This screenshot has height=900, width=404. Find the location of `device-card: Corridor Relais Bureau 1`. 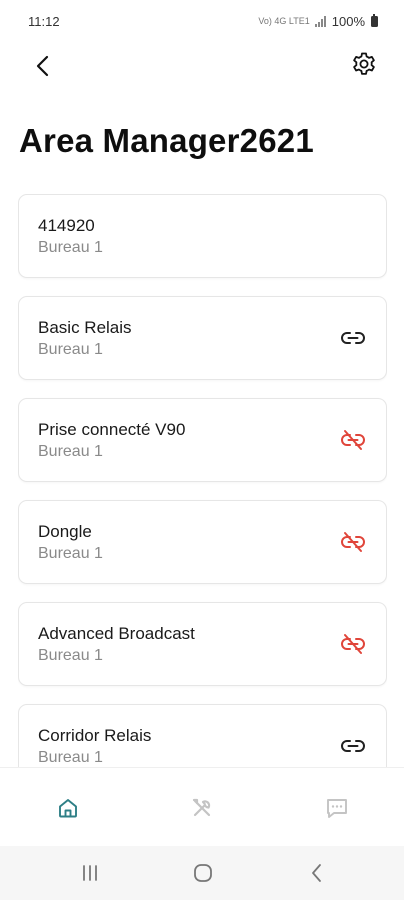

device-card: Corridor Relais Bureau 1 is located at coordinates (202, 735).